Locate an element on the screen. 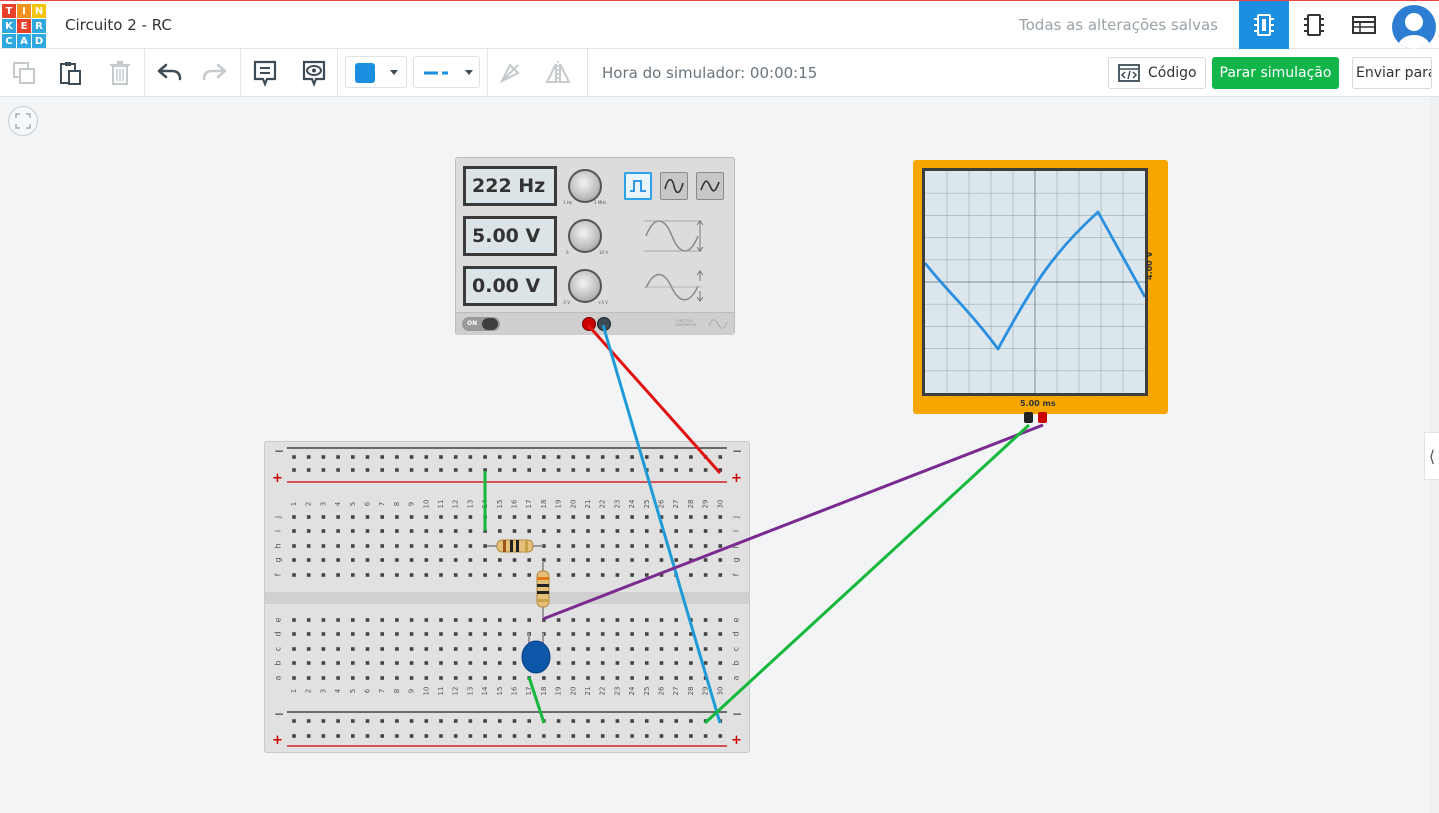  wire-green-jumper-bottom is located at coordinates (536, 700).